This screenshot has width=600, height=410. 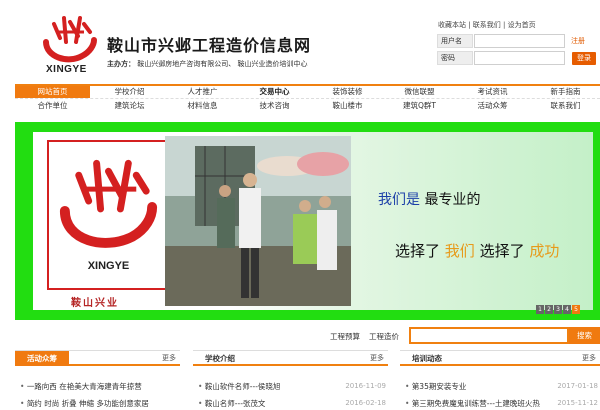 I want to click on banner-slogan-1: 我们是 最专业的, so click(x=429, y=199).